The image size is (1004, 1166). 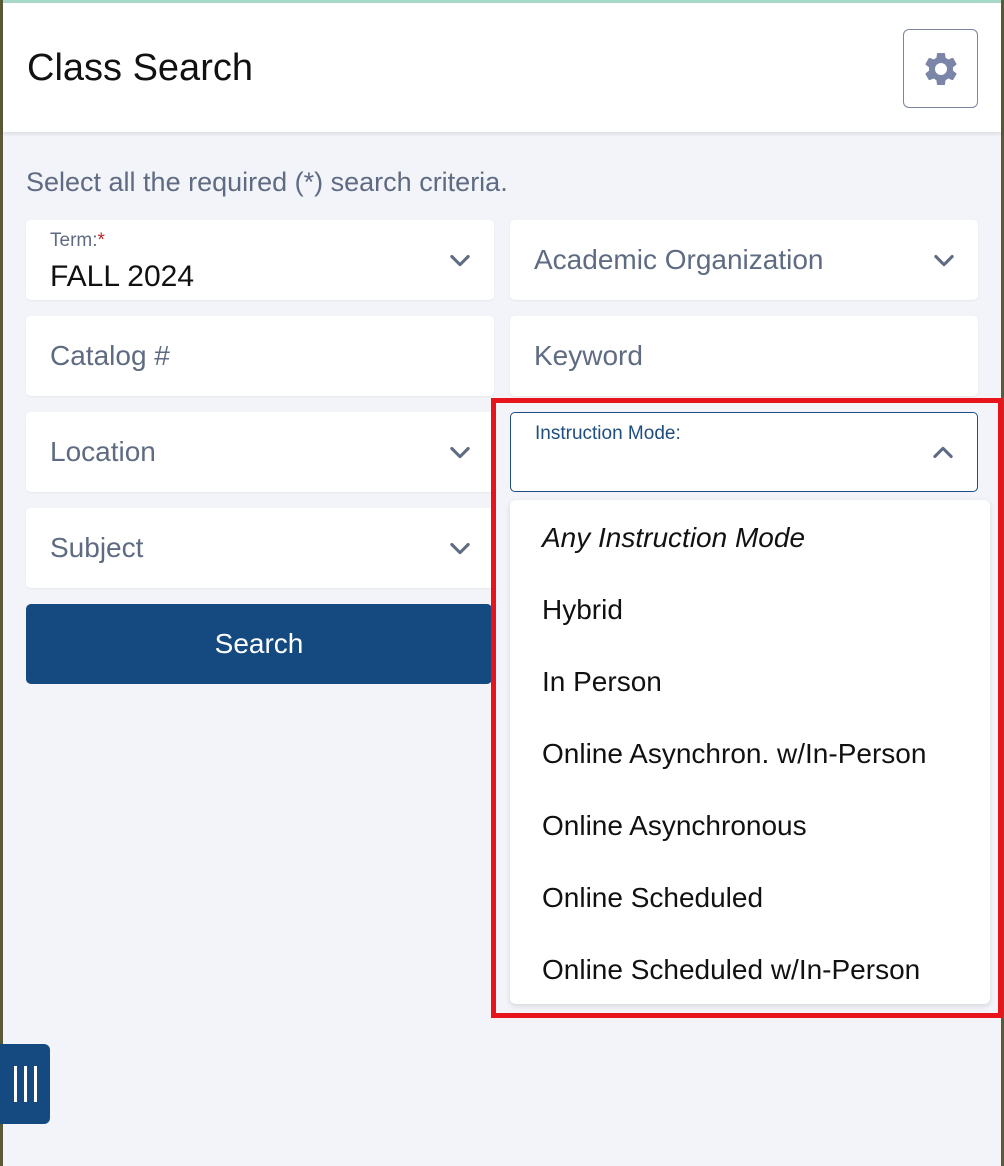 I want to click on required-marker: *, so click(x=101, y=240).